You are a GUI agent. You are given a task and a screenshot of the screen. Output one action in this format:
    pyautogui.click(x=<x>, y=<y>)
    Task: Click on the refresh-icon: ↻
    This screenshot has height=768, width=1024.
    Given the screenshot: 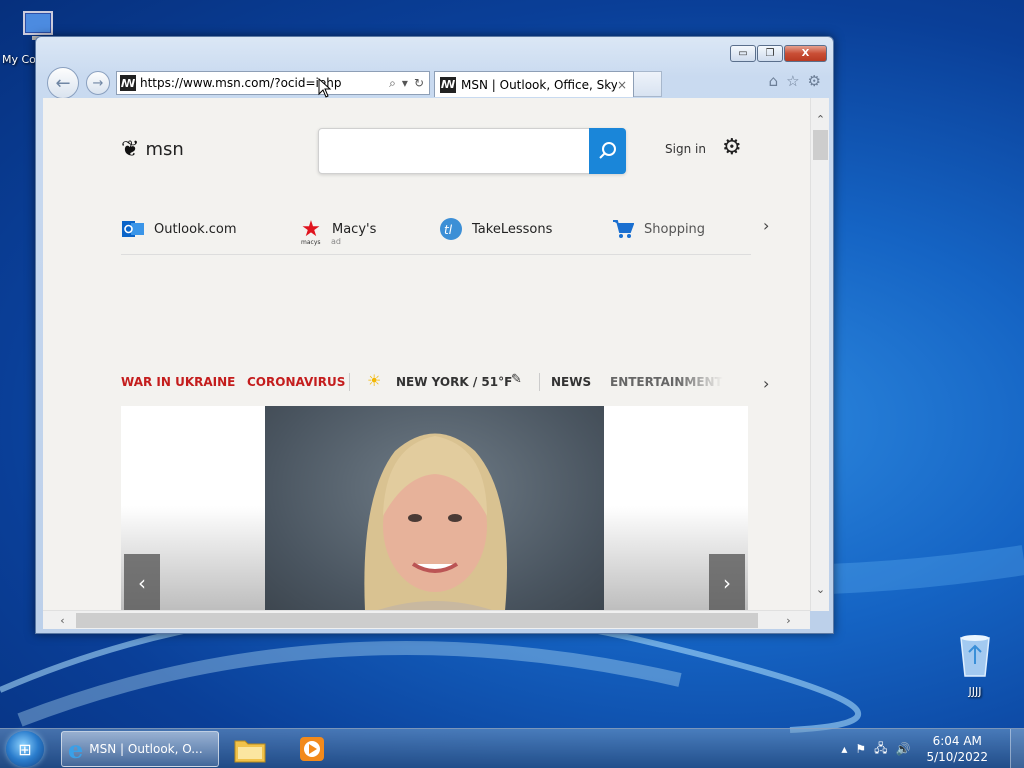 What is the action you would take?
    pyautogui.click(x=419, y=83)
    